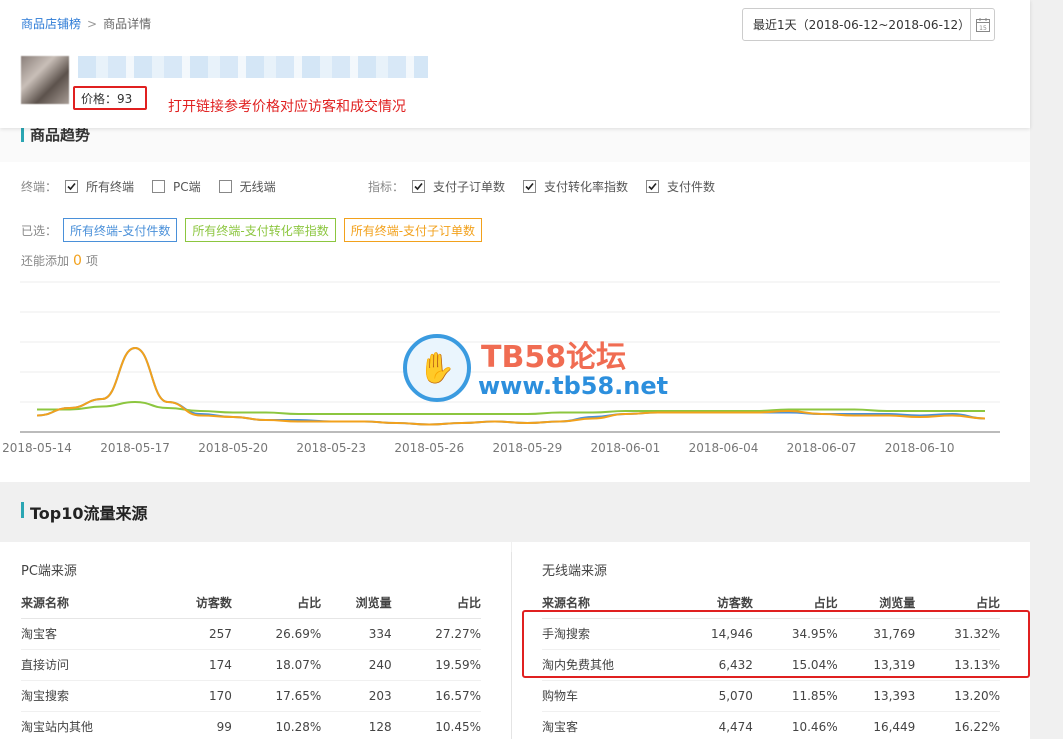 This screenshot has width=1063, height=739. I want to click on top10-title: Top10流量来源, so click(89, 513).